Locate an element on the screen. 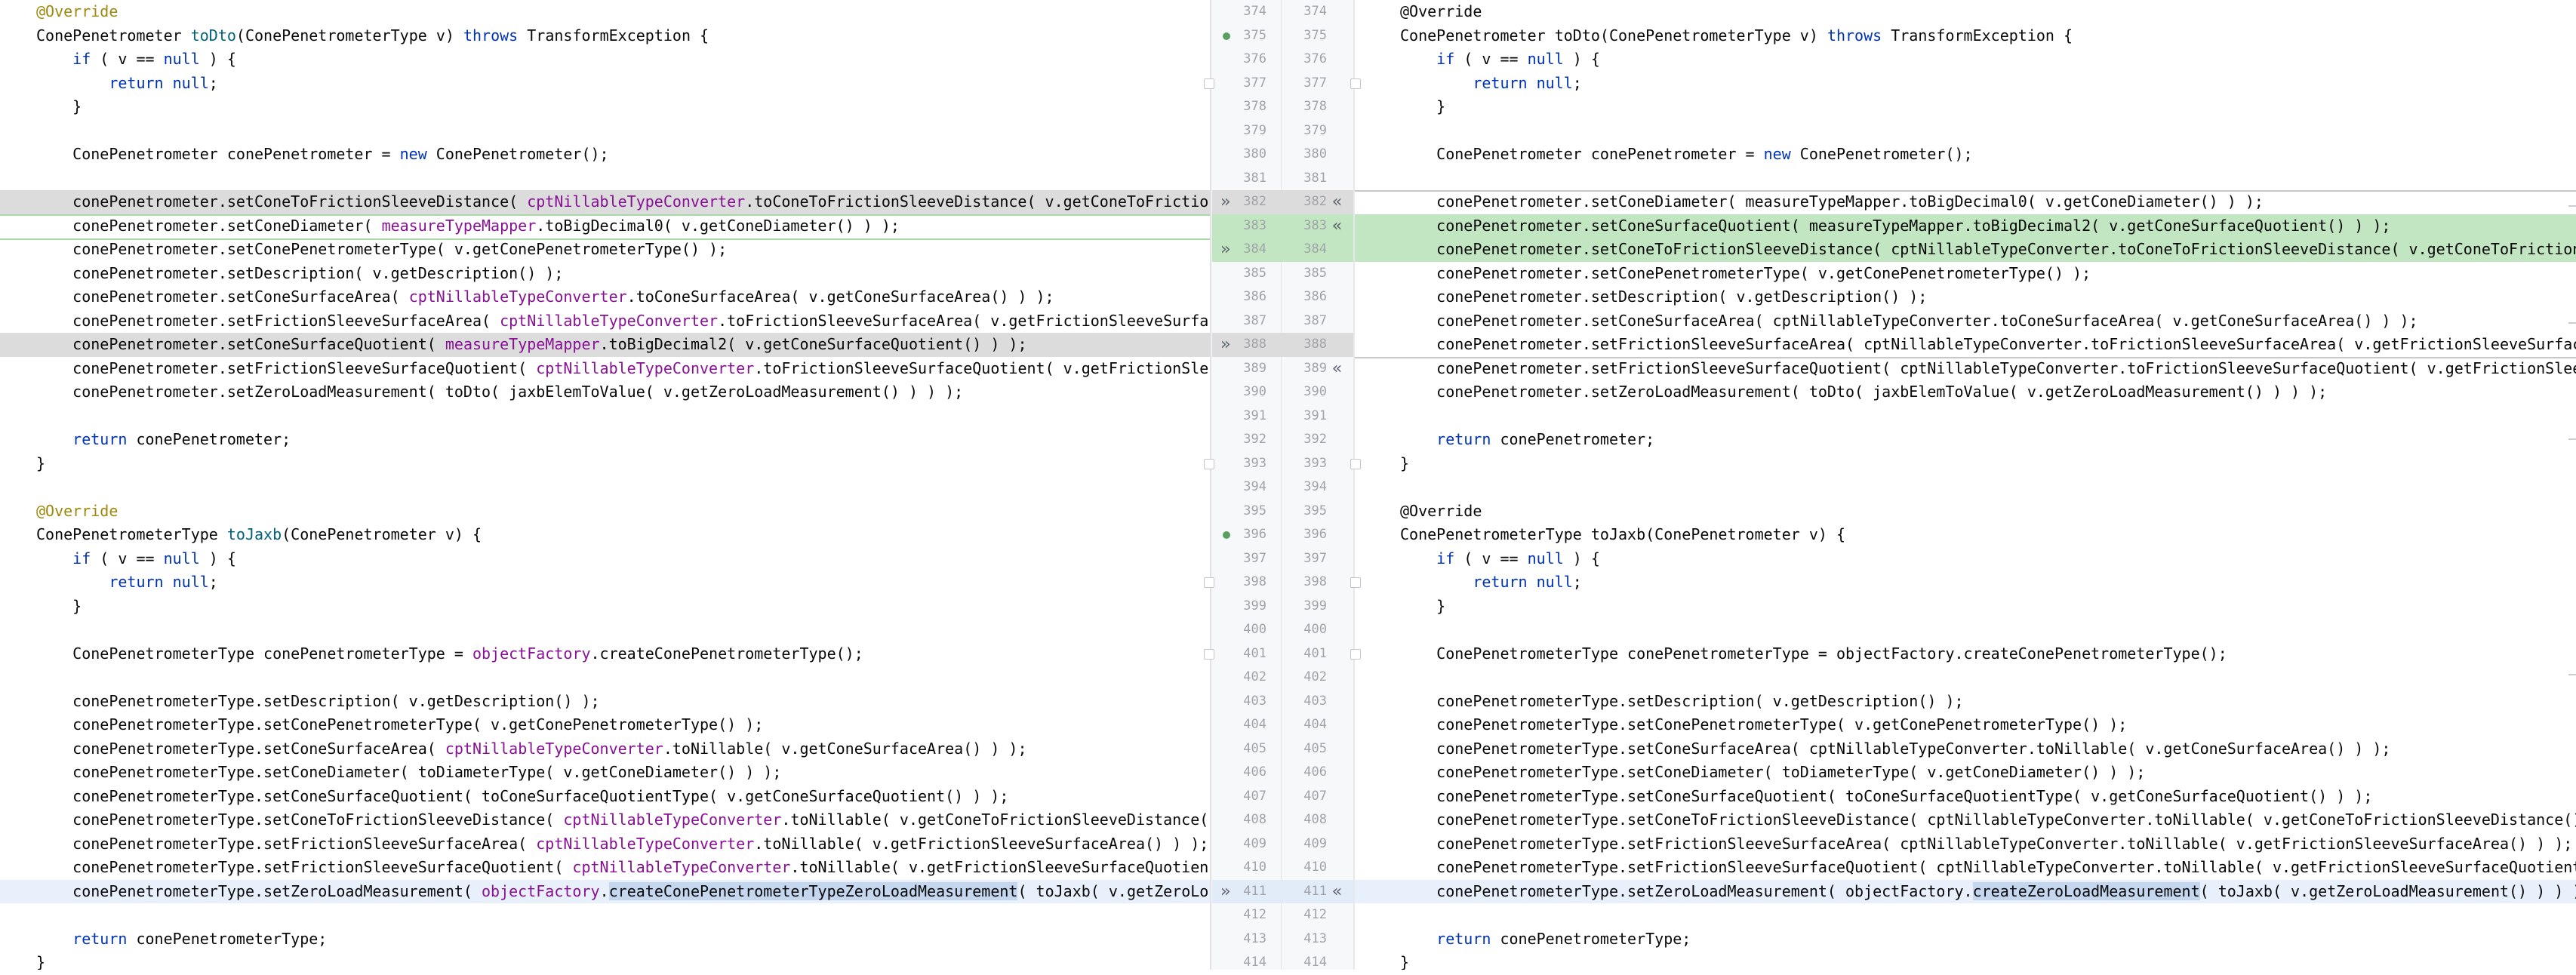 The height and width of the screenshot is (975, 2576). right-code-line: return conePenetrometerType; is located at coordinates (1965, 940).